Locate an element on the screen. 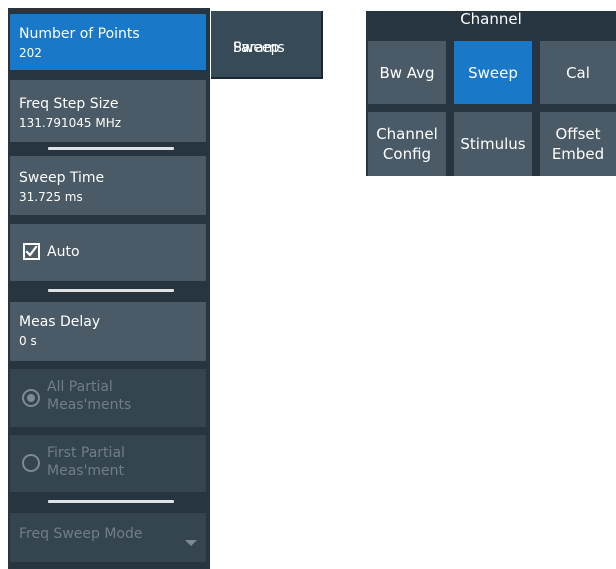 This screenshot has height=569, width=616. channel-menu-title: Channel is located at coordinates (491, 19).